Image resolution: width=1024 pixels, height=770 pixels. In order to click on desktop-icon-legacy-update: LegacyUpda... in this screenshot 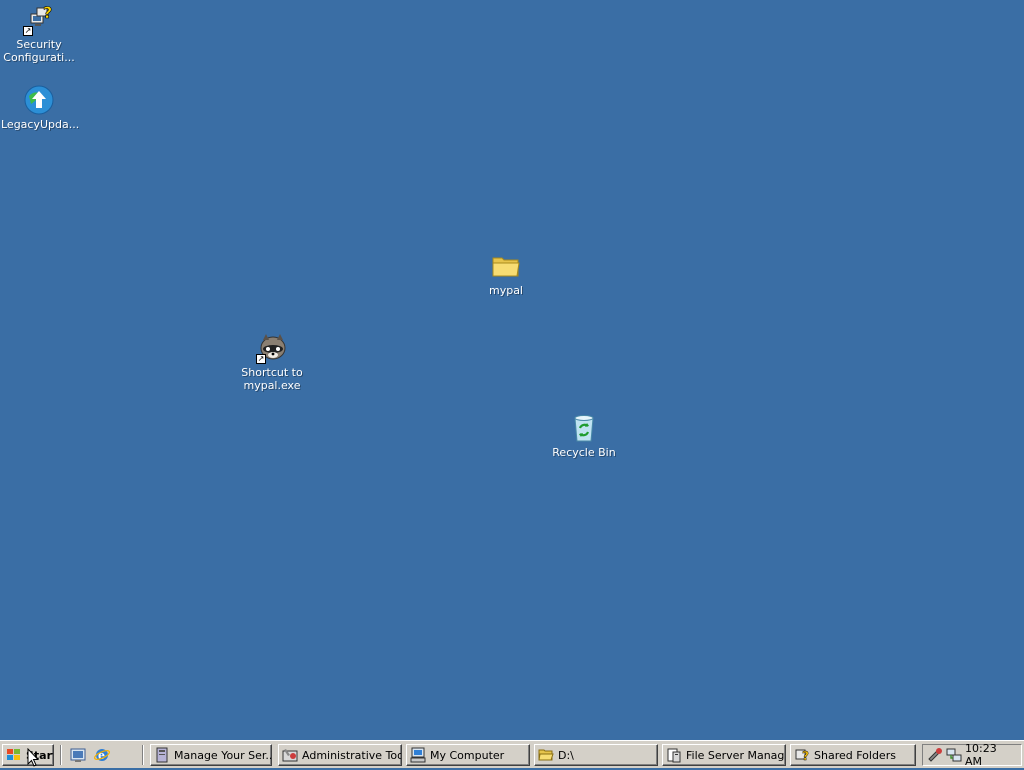, I will do `click(39, 107)`.